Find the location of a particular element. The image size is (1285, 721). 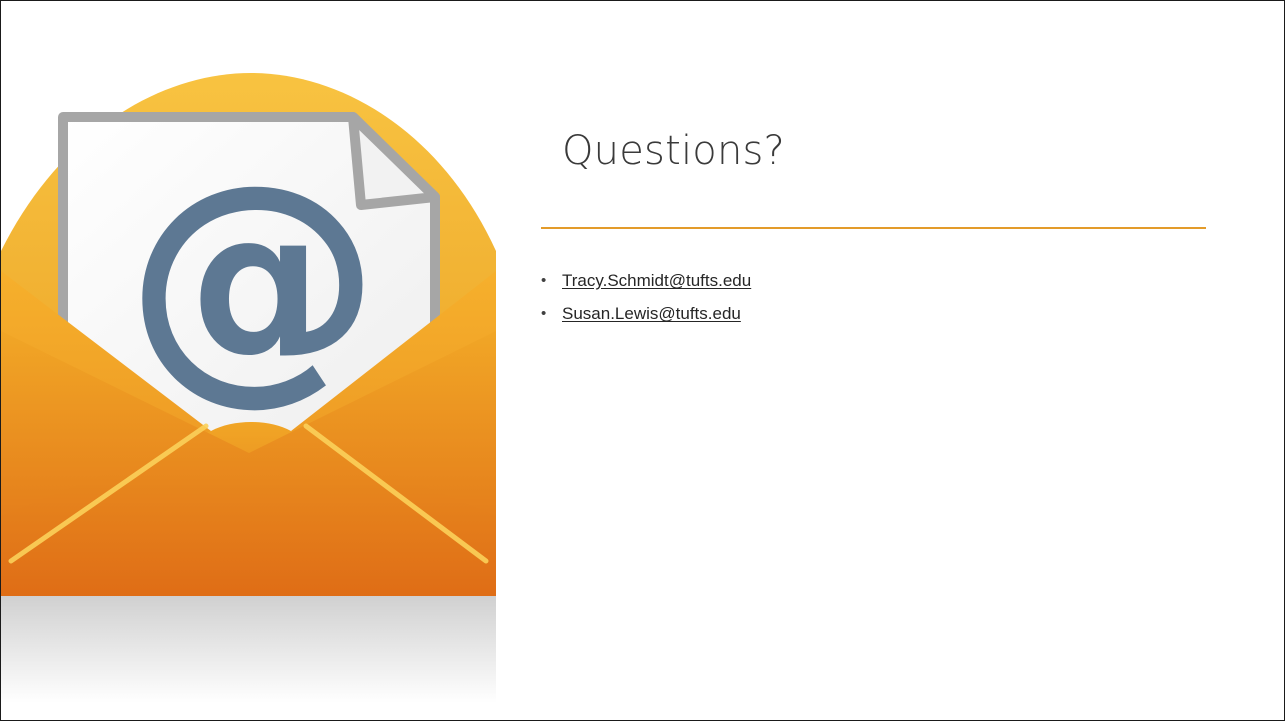

email-link-tracy-schmidt: Tracy.Schmidt@tufts.edu is located at coordinates (656, 280).